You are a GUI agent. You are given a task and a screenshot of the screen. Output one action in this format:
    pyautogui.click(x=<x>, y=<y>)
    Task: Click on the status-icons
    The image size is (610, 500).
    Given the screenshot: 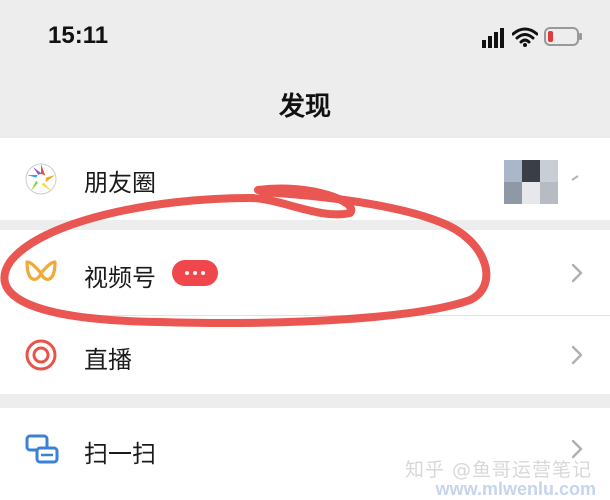 What is the action you would take?
    pyautogui.click(x=531, y=37)
    